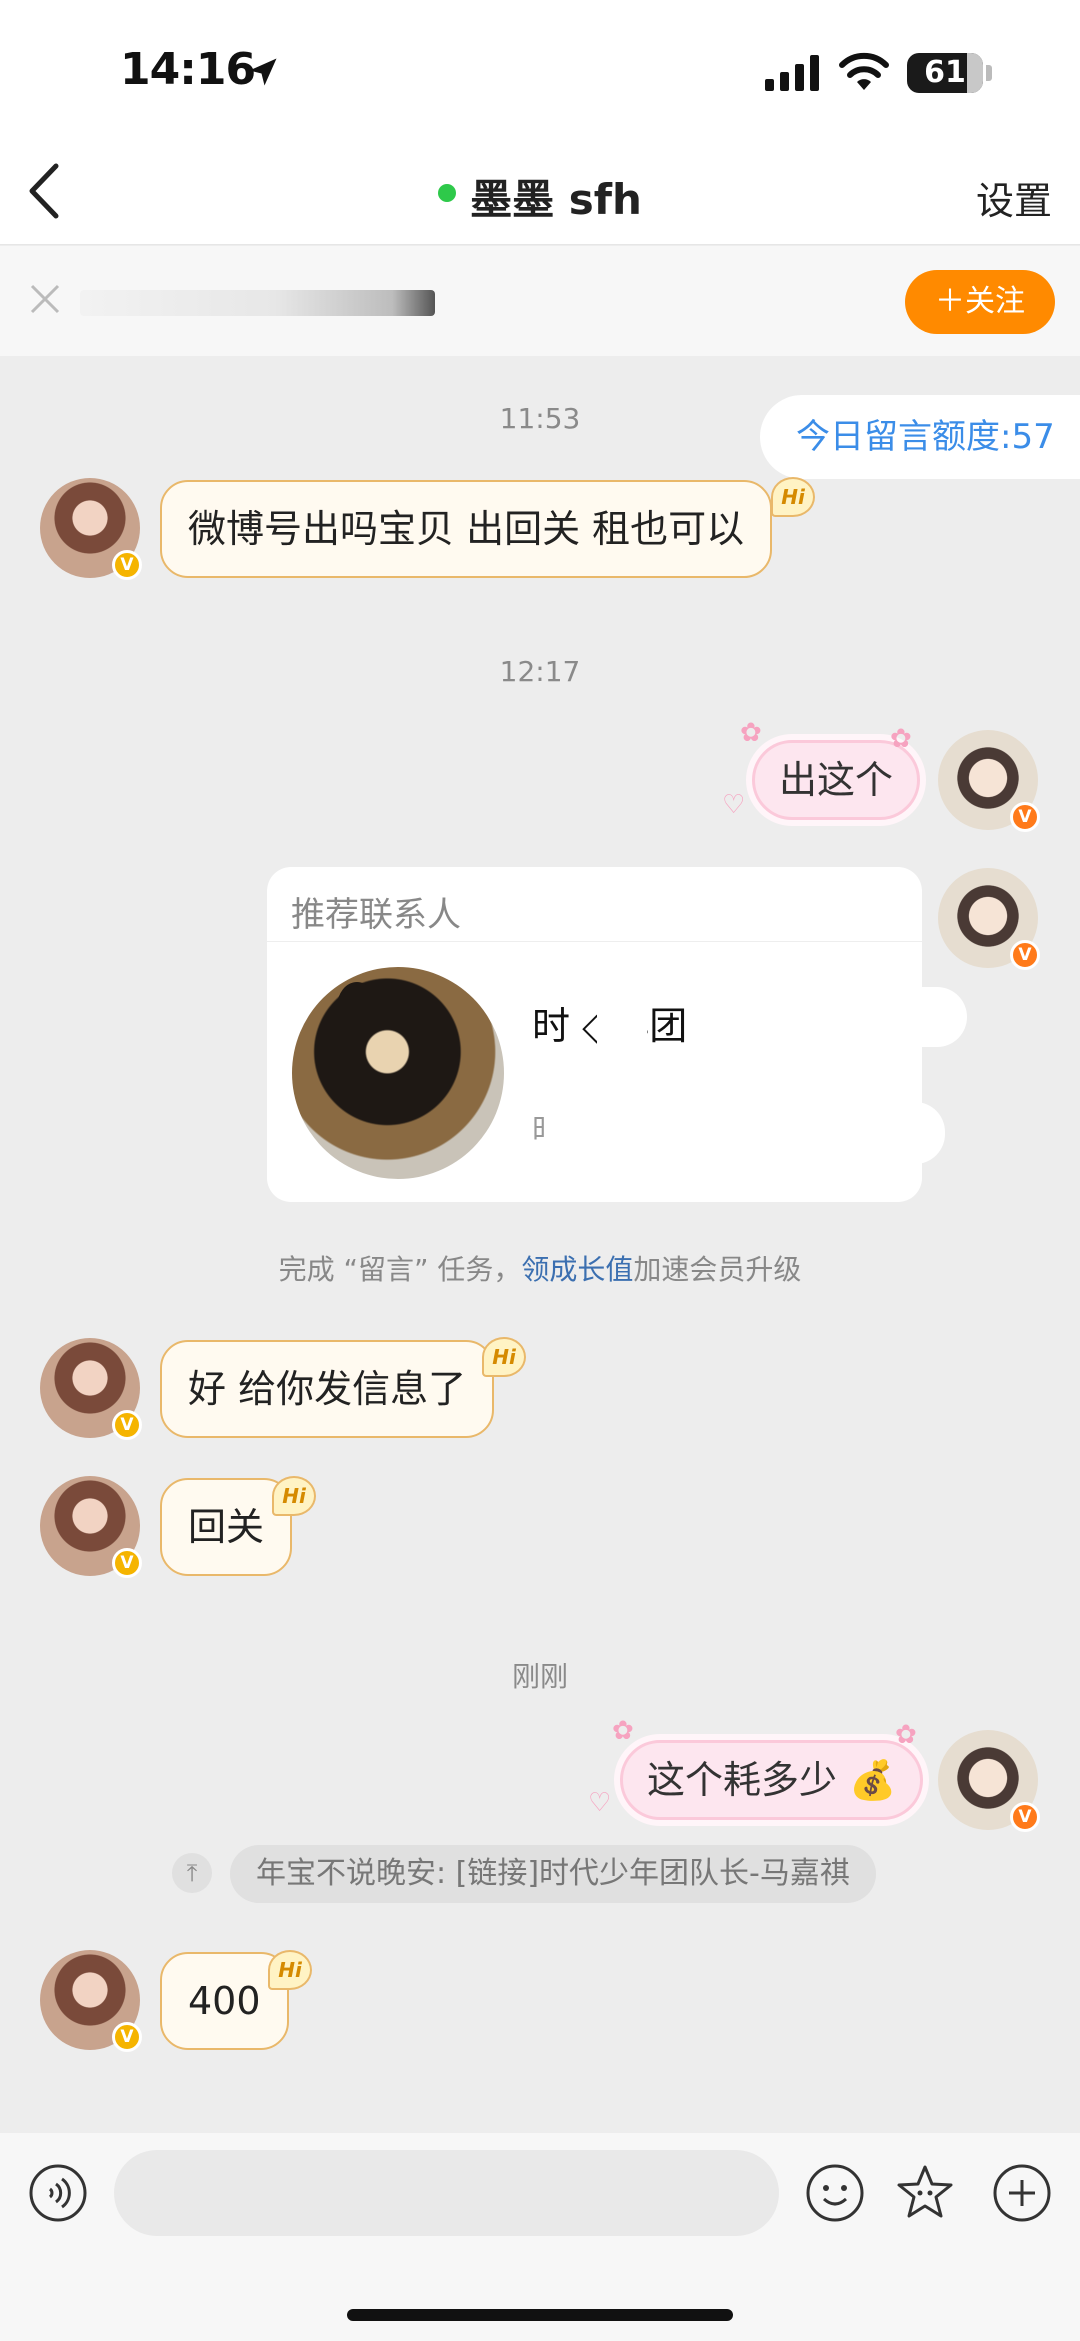 This screenshot has width=1080, height=2341. Describe the element at coordinates (553, 1874) in the screenshot. I see `quoted-message: 年宝不说晚安: [链接]时代少年团队长-马嘉祺` at that location.